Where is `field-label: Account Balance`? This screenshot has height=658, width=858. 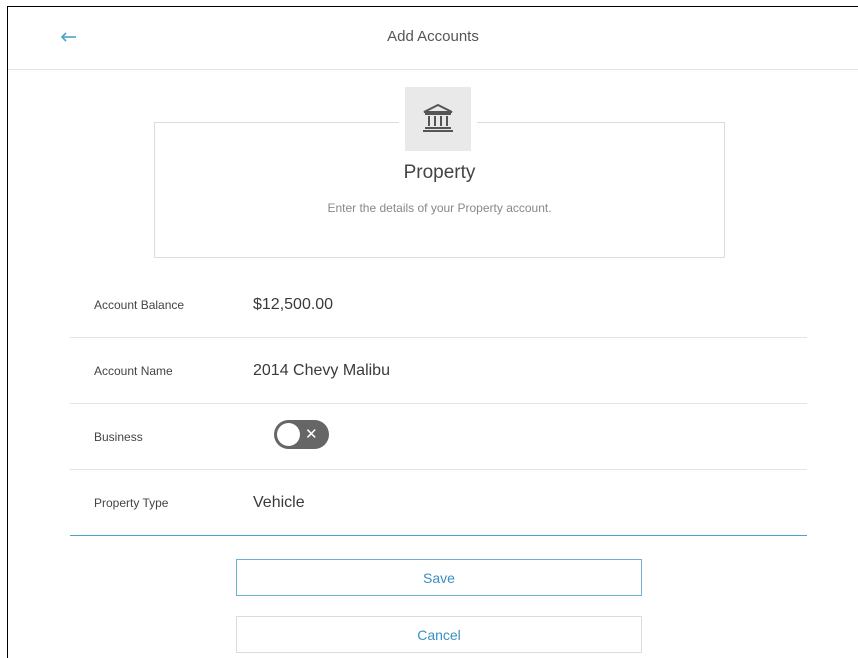 field-label: Account Balance is located at coordinates (139, 305).